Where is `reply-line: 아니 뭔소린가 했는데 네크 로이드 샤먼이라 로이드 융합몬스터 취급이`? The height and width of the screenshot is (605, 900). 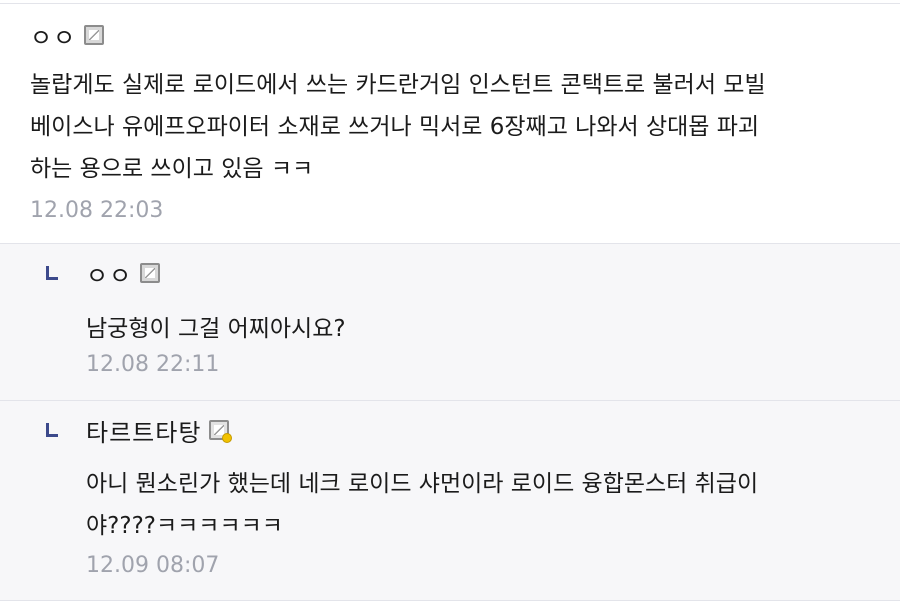
reply-line: 아니 뭔소린가 했는데 네크 로이드 샤먼이라 로이드 융합몬스터 취급이 is located at coordinates (422, 484).